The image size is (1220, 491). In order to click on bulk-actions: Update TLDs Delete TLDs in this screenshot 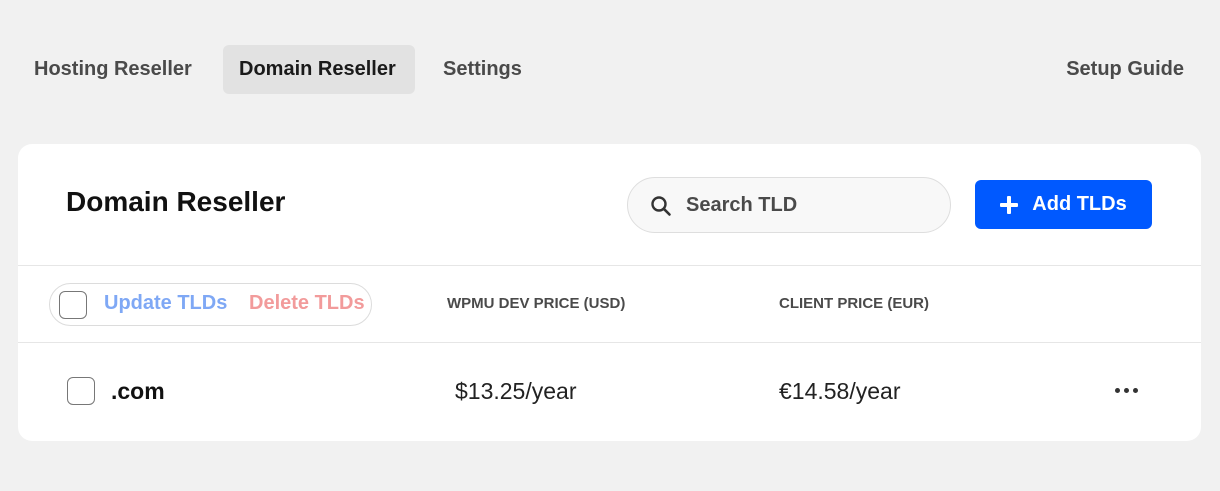, I will do `click(210, 304)`.